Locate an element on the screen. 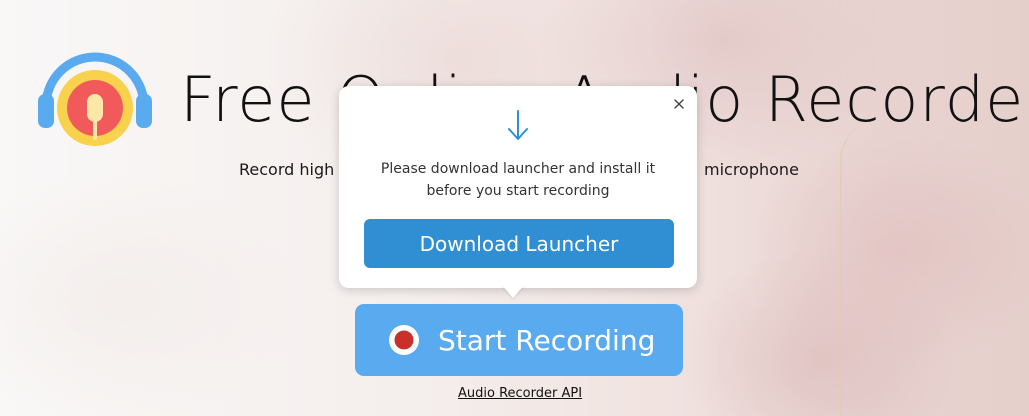 Image resolution: width=1029 pixels, height=416 pixels. start-recording-button: Start Recording is located at coordinates (519, 340).